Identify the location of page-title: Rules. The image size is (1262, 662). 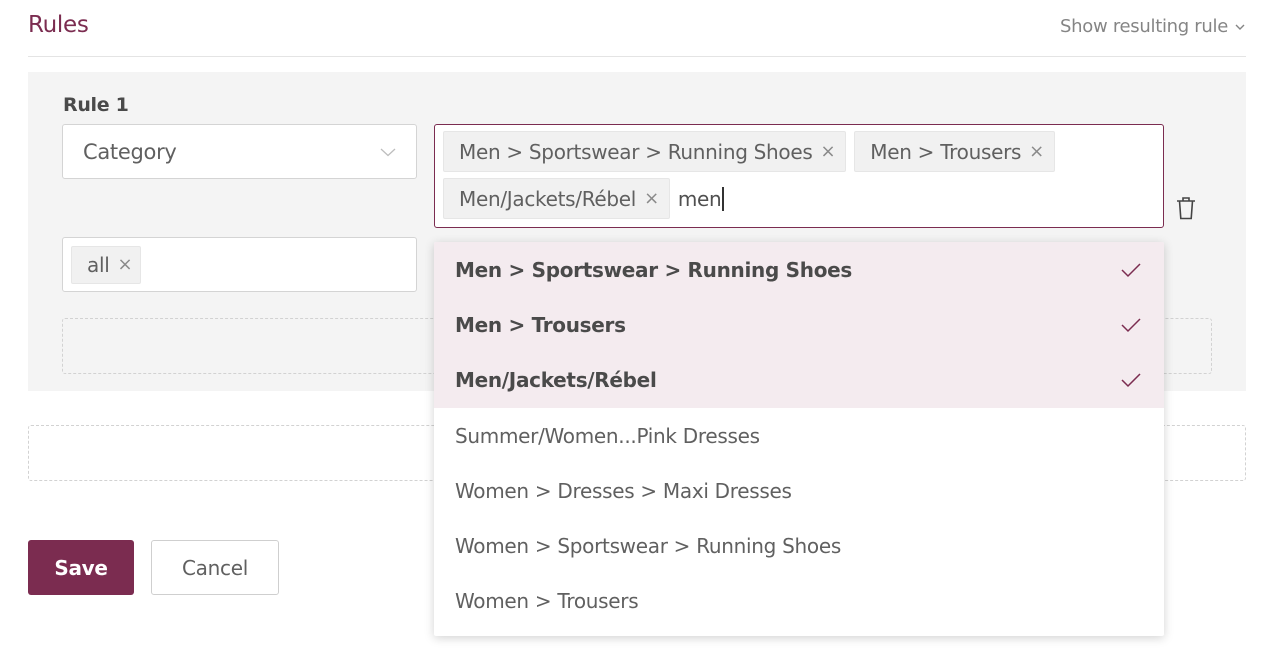
(58, 25).